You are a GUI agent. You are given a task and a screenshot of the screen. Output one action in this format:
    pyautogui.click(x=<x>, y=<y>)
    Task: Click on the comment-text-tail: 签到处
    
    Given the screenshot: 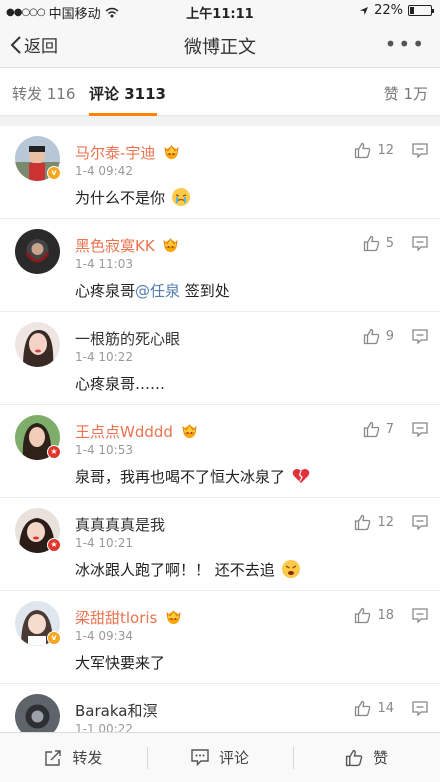 What is the action you would take?
    pyautogui.click(x=205, y=291)
    